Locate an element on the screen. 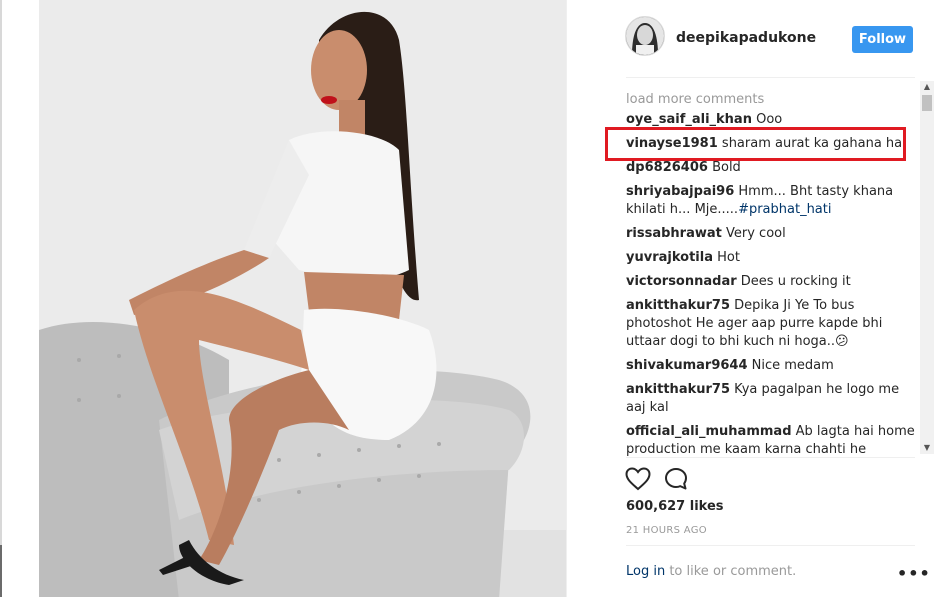 The height and width of the screenshot is (597, 939). comment-text: Dees u rocking it is located at coordinates (795, 281).